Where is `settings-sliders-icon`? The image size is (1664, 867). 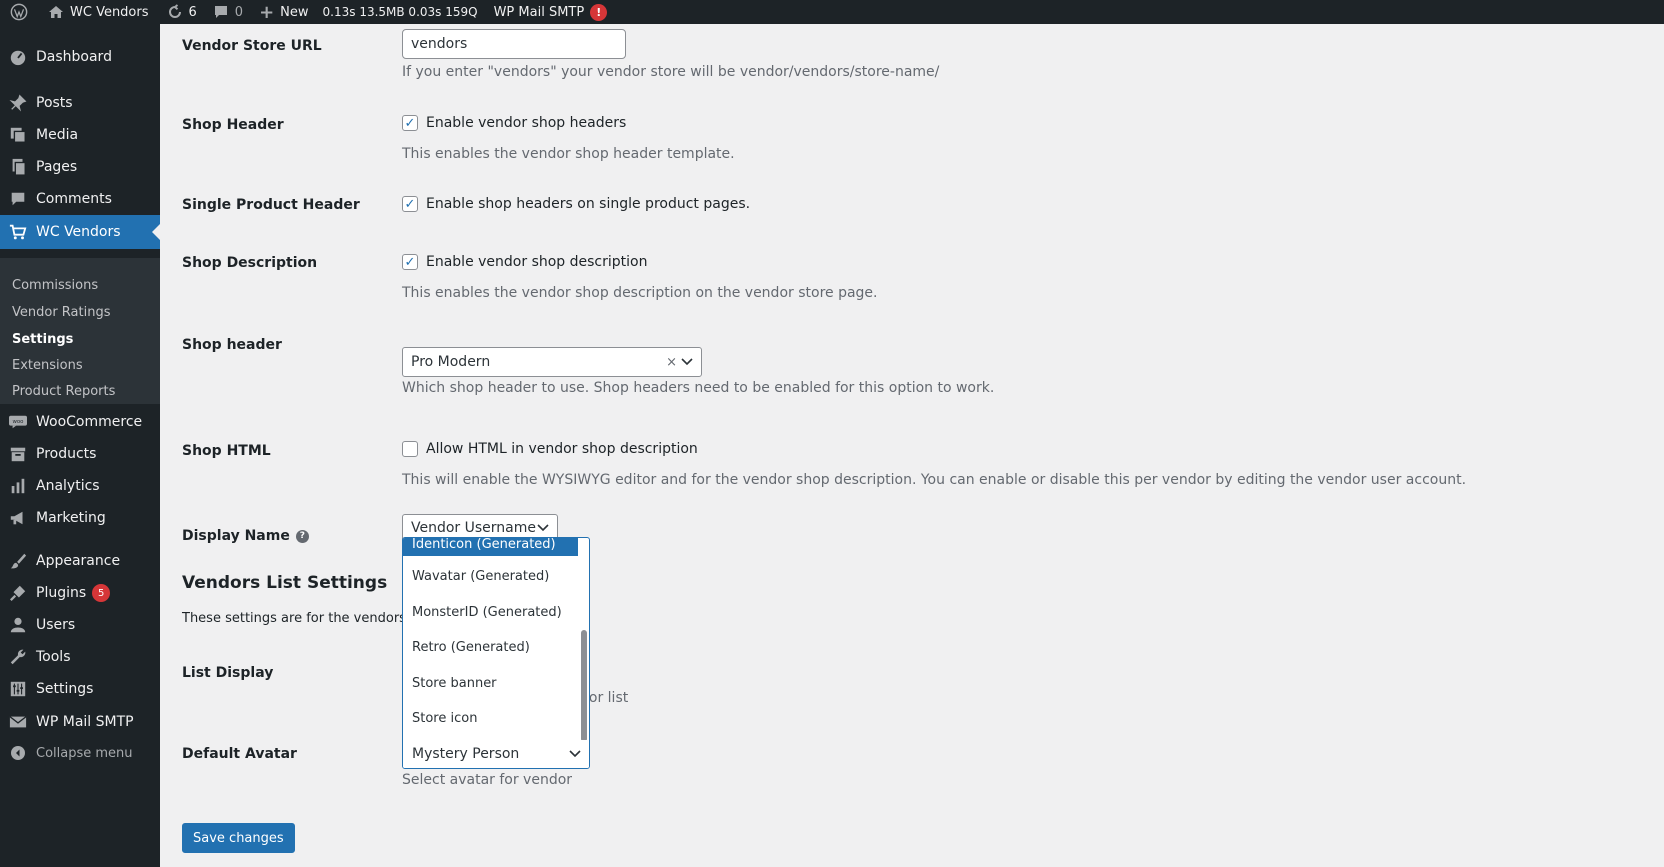 settings-sliders-icon is located at coordinates (18, 689).